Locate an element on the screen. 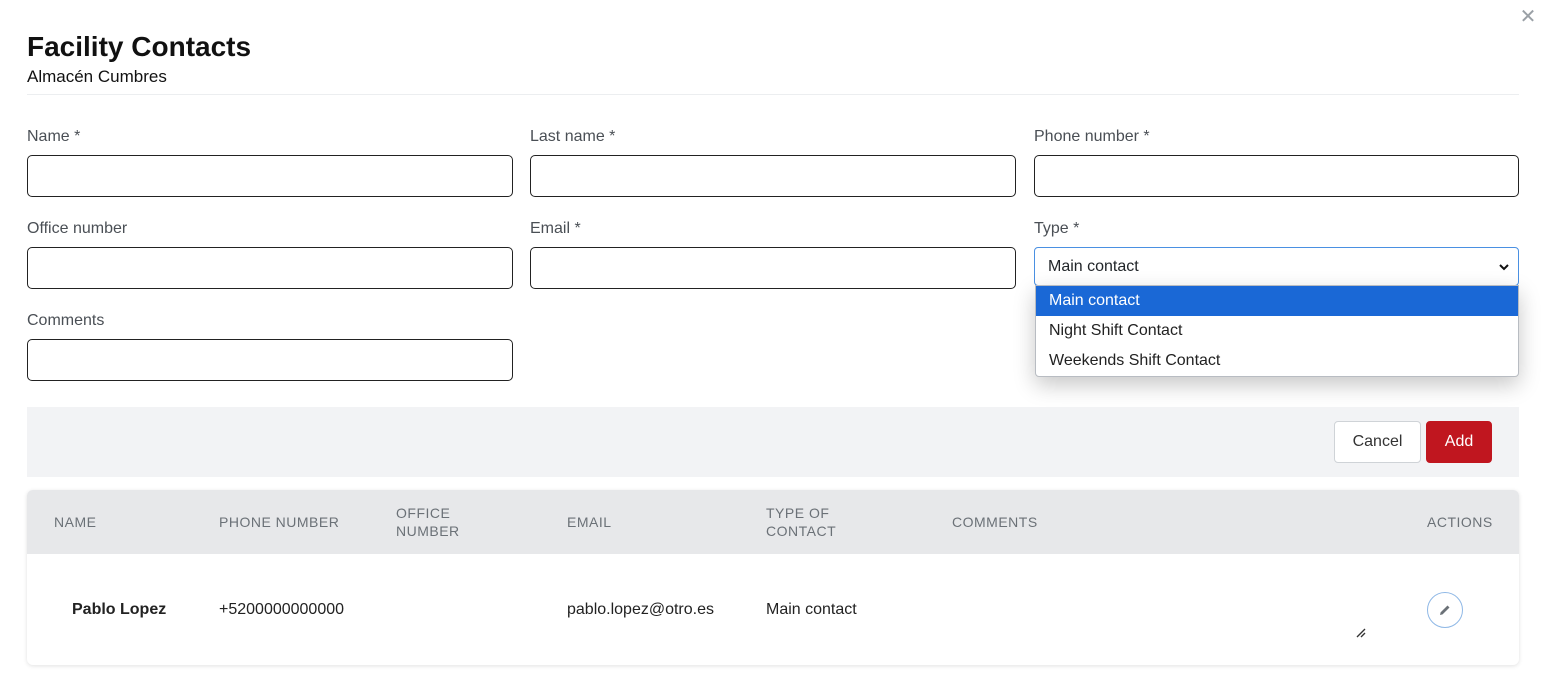 The width and height of the screenshot is (1548, 677). form-action-bar: Cancel Add is located at coordinates (773, 442).